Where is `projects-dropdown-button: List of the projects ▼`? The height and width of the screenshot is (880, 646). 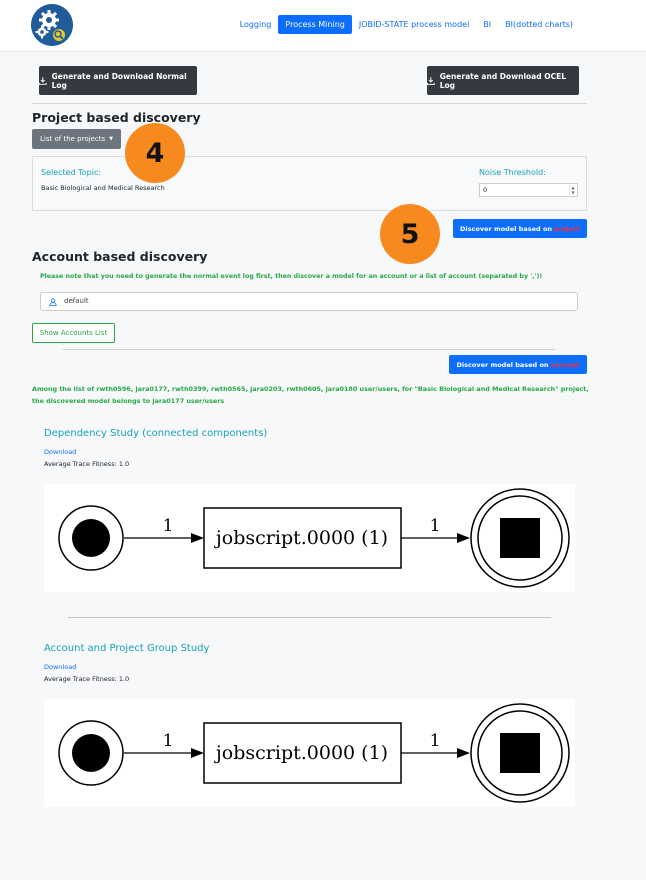
projects-dropdown-button: List of the projects ▼ is located at coordinates (76, 139).